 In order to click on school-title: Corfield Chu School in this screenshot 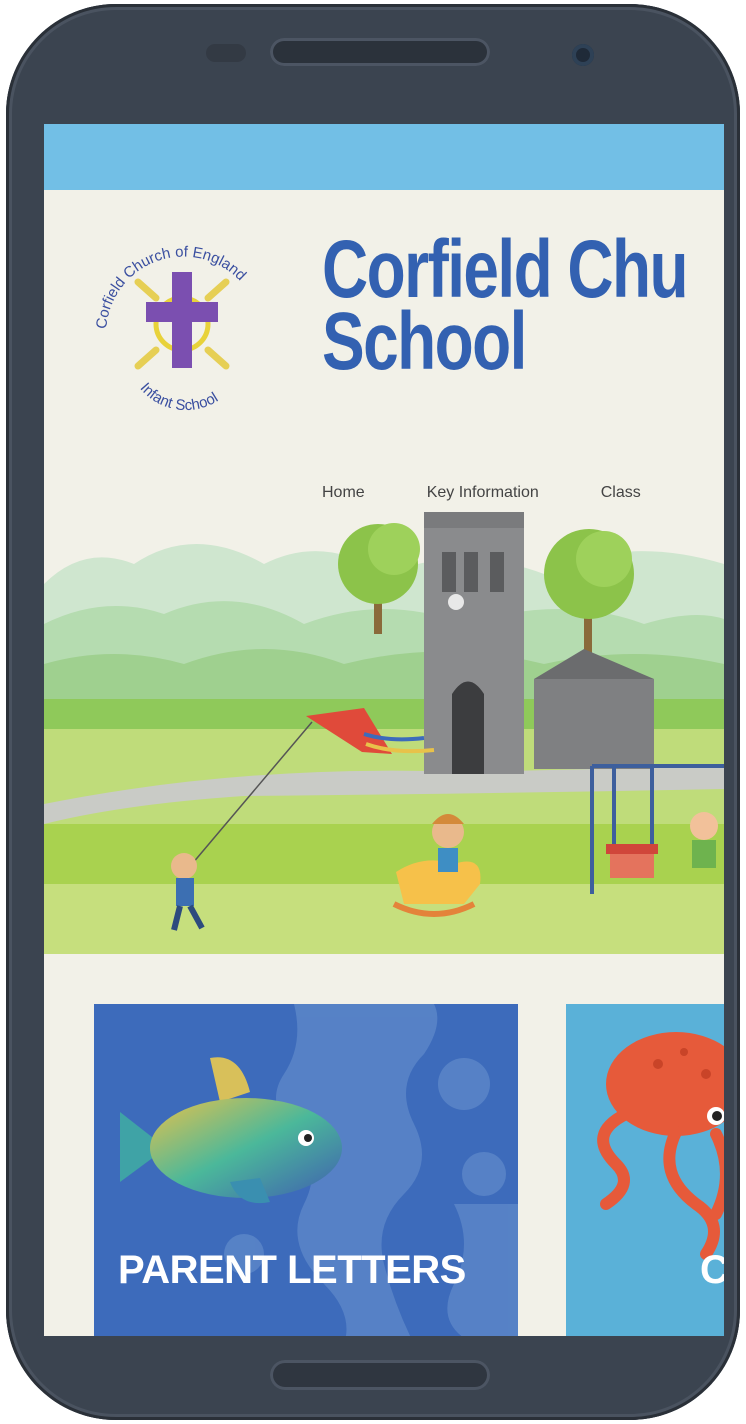, I will do `click(523, 308)`.